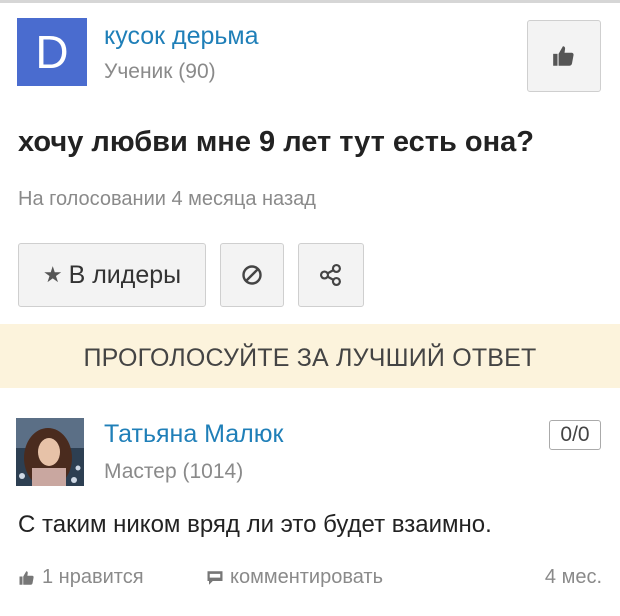 The image size is (620, 616). I want to click on answer-score-badge: 0/0, so click(575, 435).